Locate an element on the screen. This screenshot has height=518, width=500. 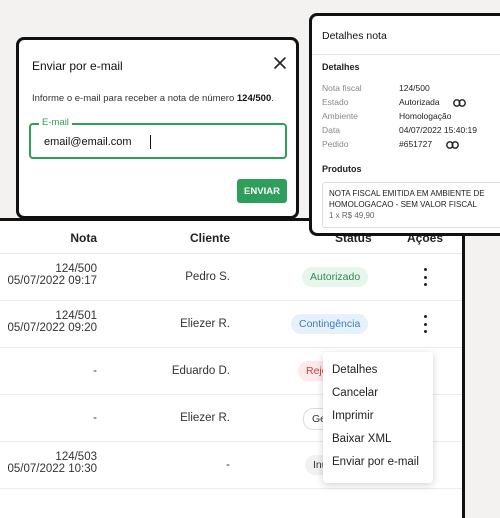
nota-date: 05/07/2022 09:20 is located at coordinates (52, 328).